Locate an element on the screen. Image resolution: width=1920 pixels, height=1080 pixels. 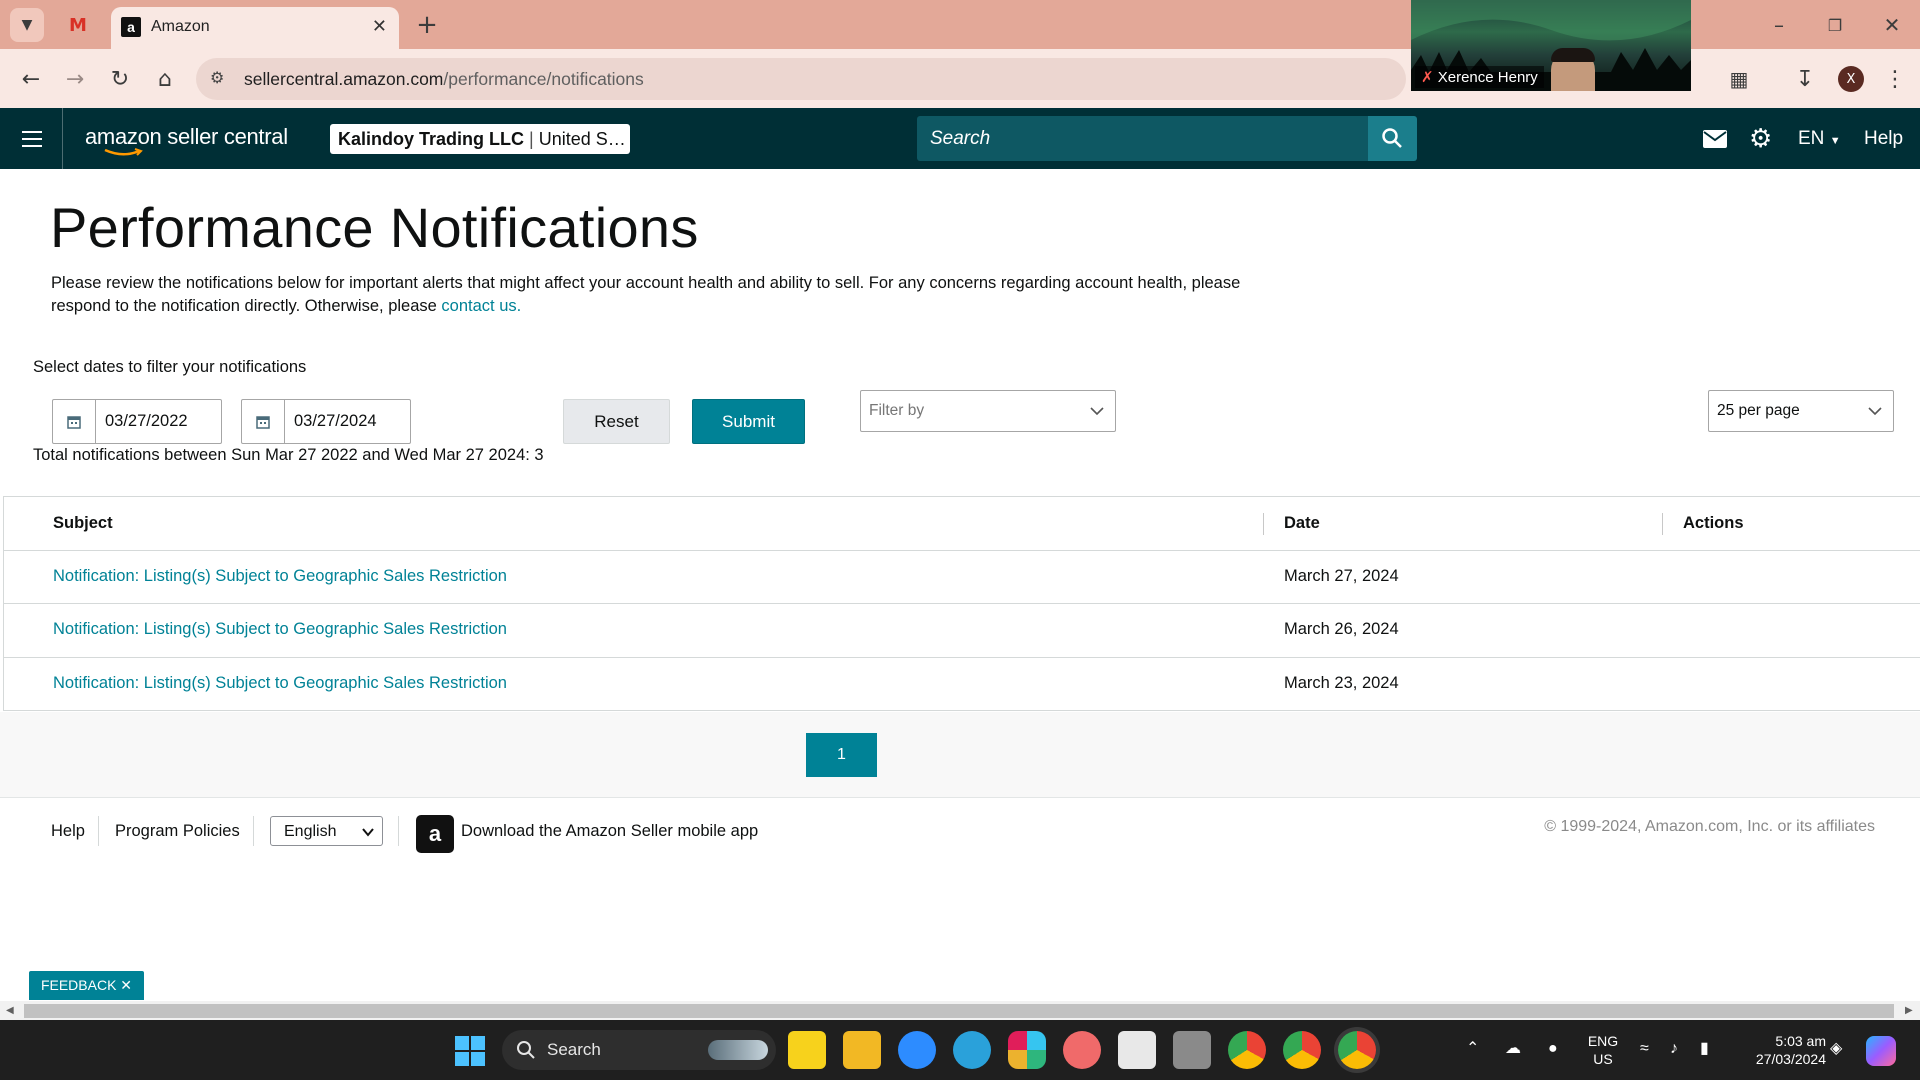
chrome-profile-1-icon is located at coordinates (1247, 1050).